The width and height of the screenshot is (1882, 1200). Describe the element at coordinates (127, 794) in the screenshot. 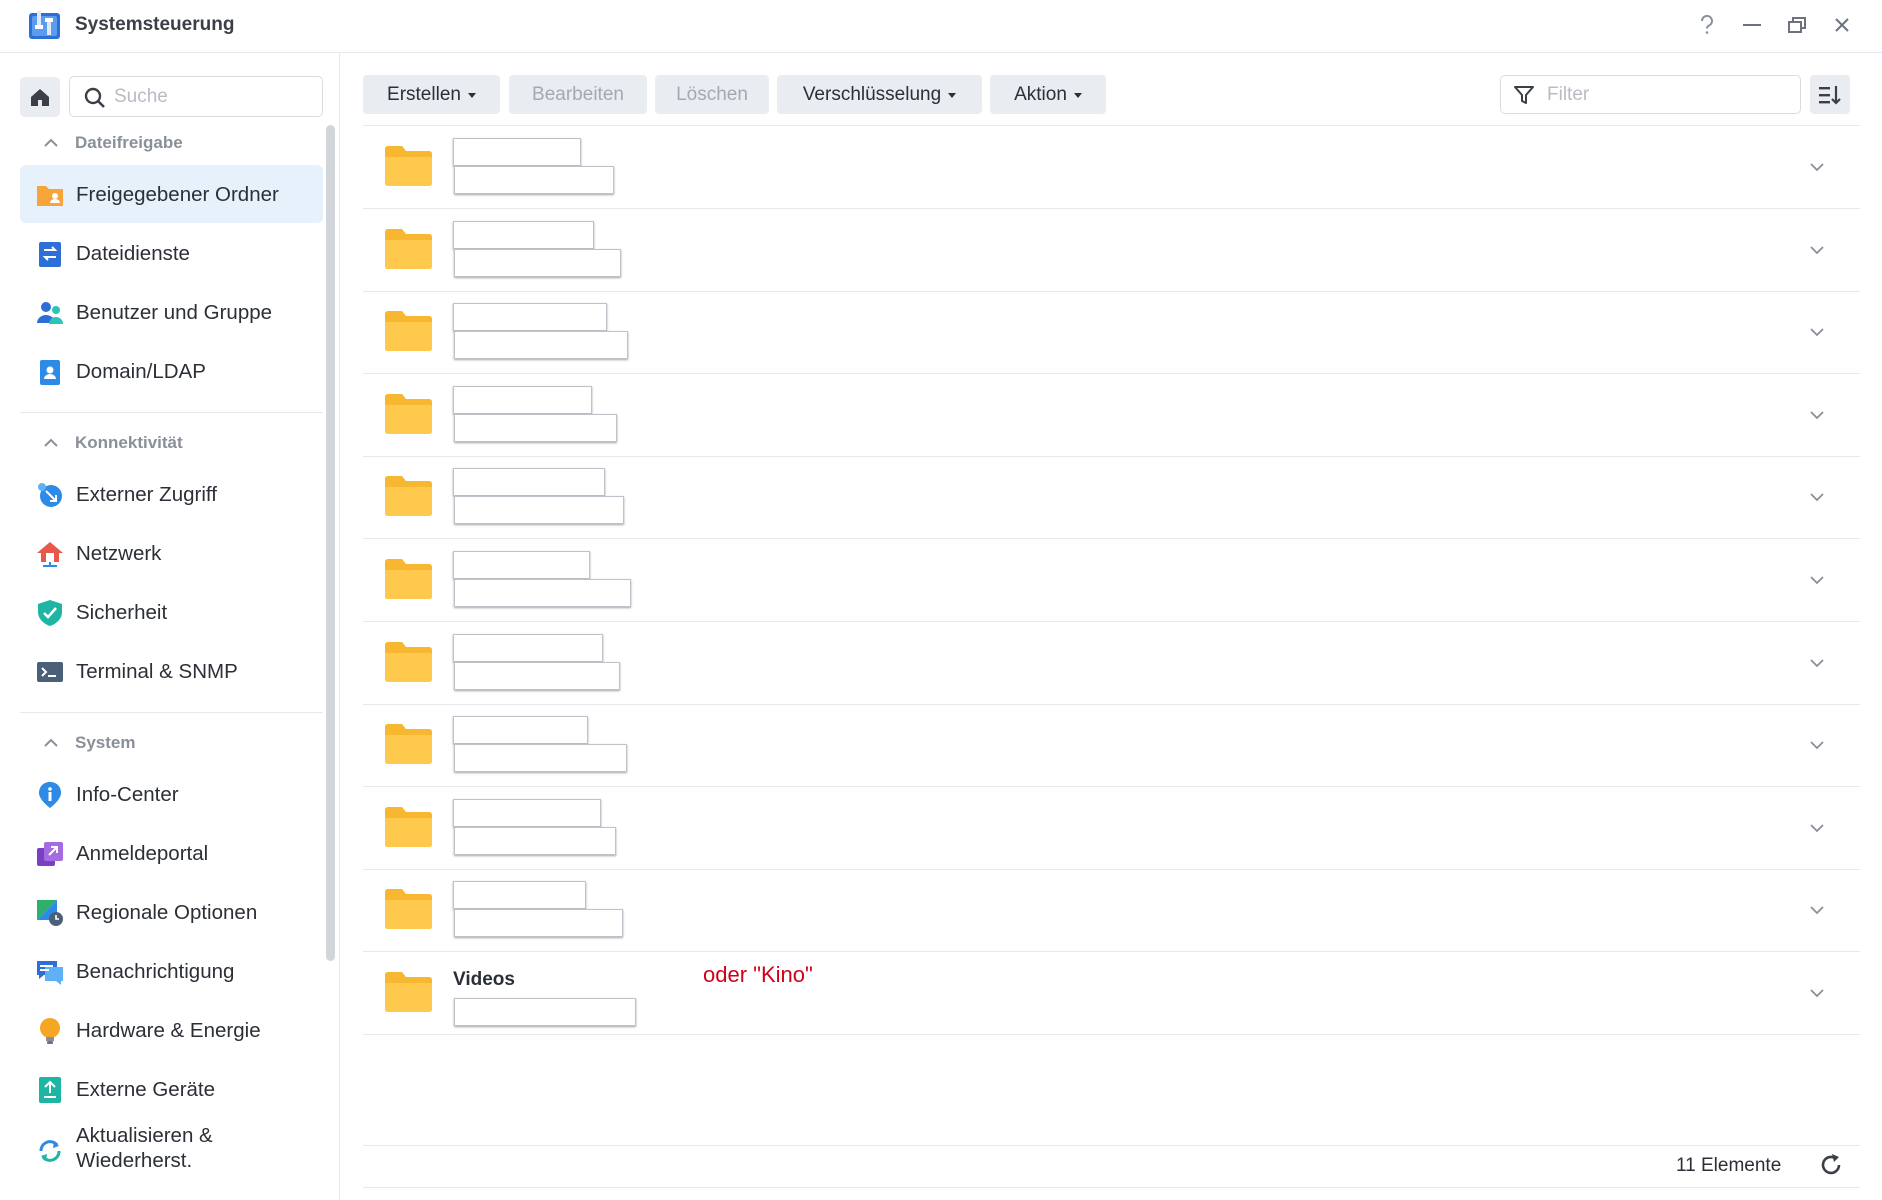

I see `sidebar-item-label: Info-Center` at that location.